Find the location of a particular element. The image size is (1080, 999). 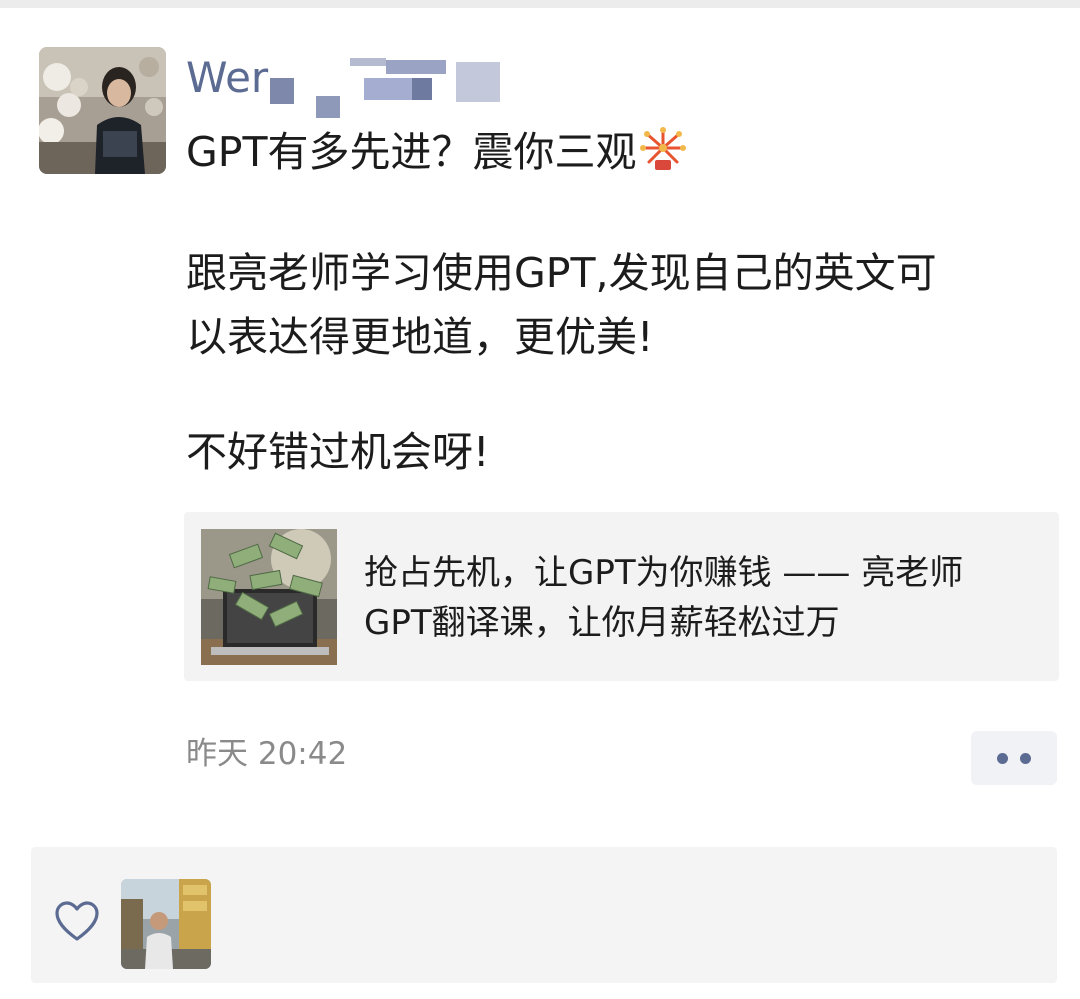

post-timestamp: 昨天 20:42 is located at coordinates (267, 754).